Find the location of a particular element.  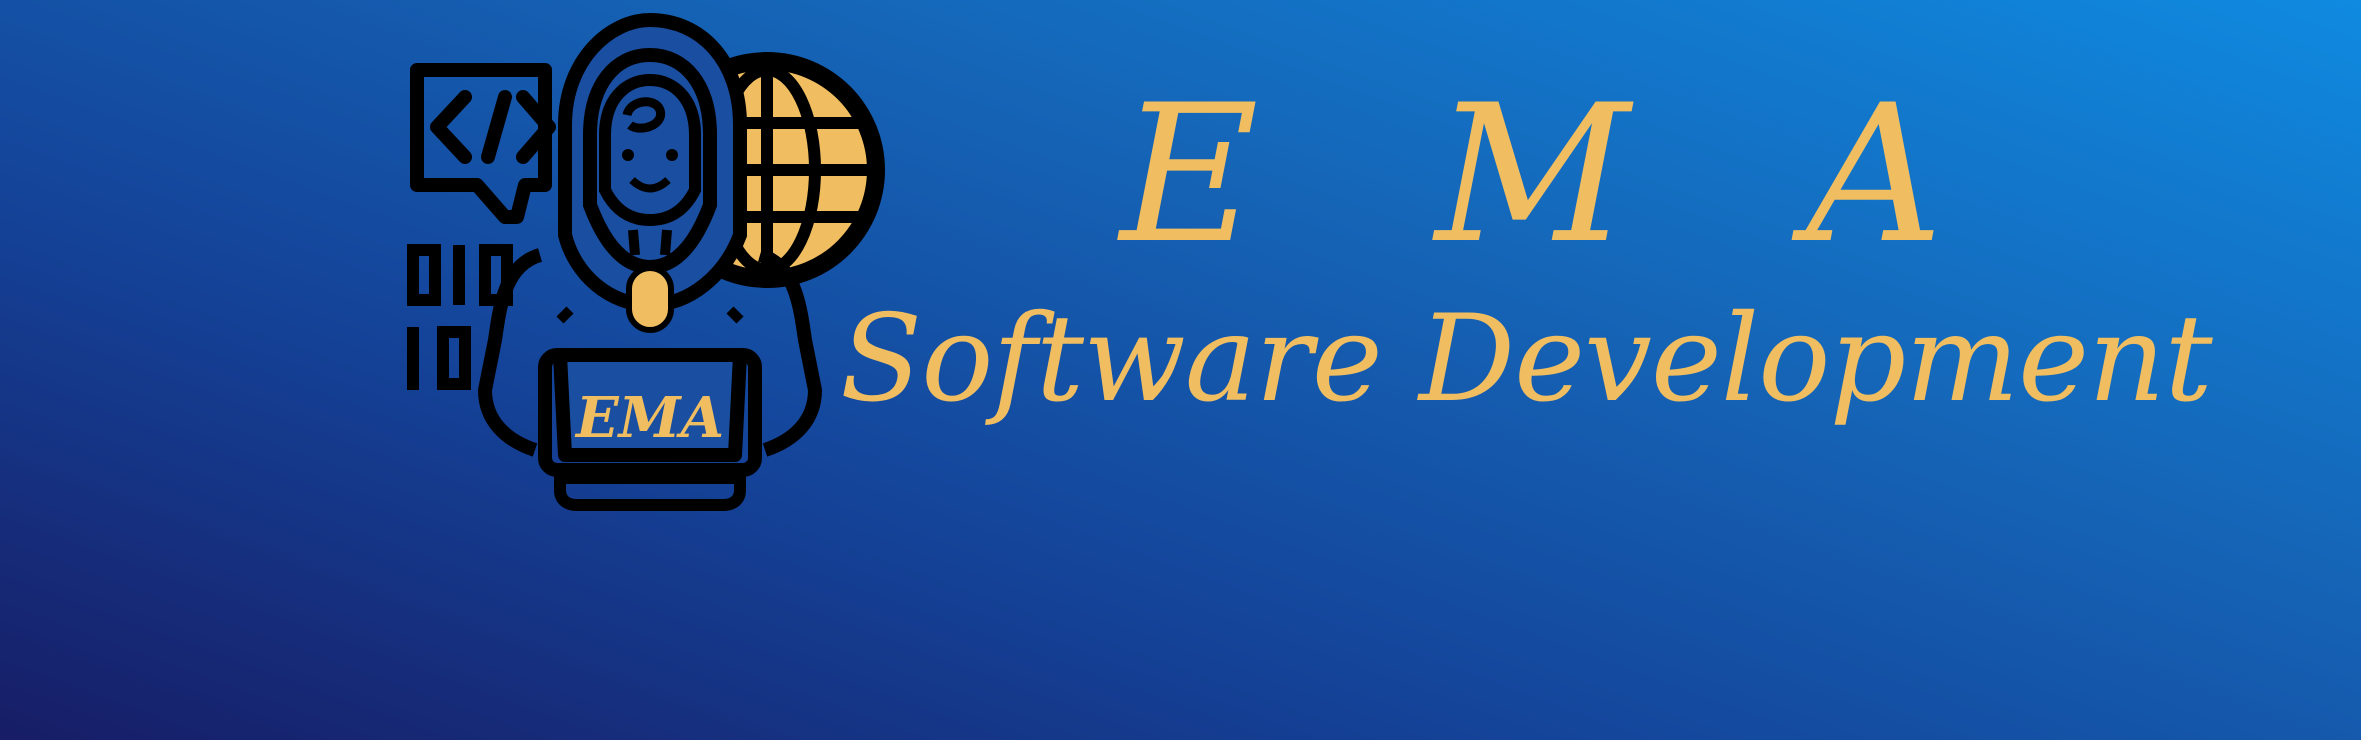

laptop-icon: EMA is located at coordinates (650, 429).